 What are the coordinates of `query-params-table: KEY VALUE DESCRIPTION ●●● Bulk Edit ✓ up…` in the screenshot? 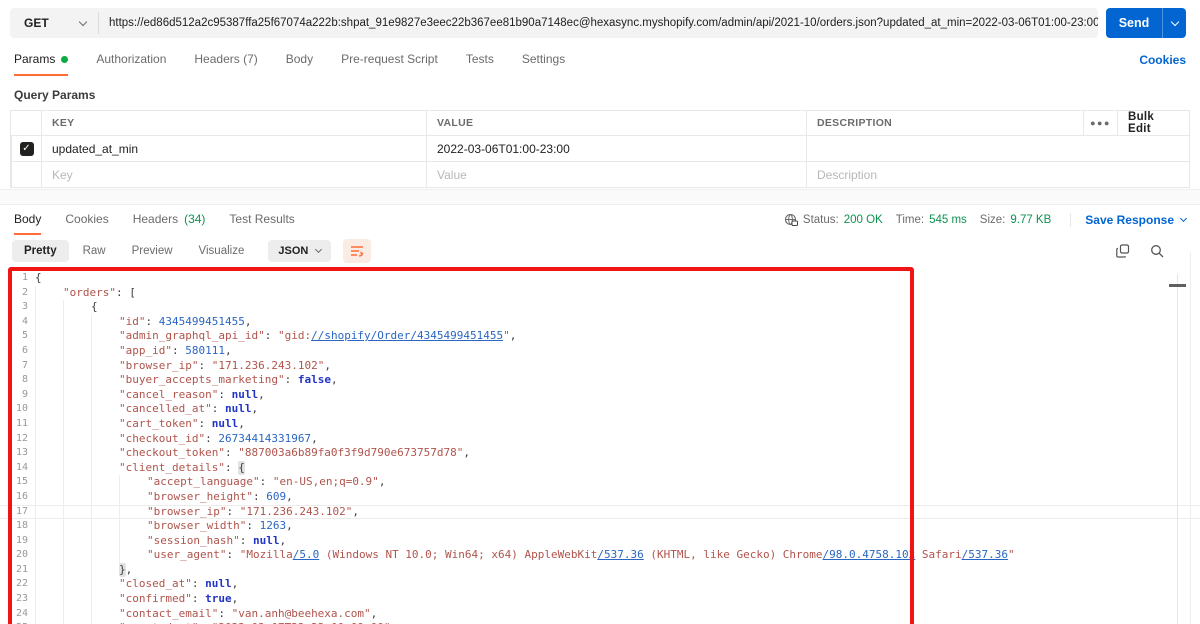 It's located at (600, 149).